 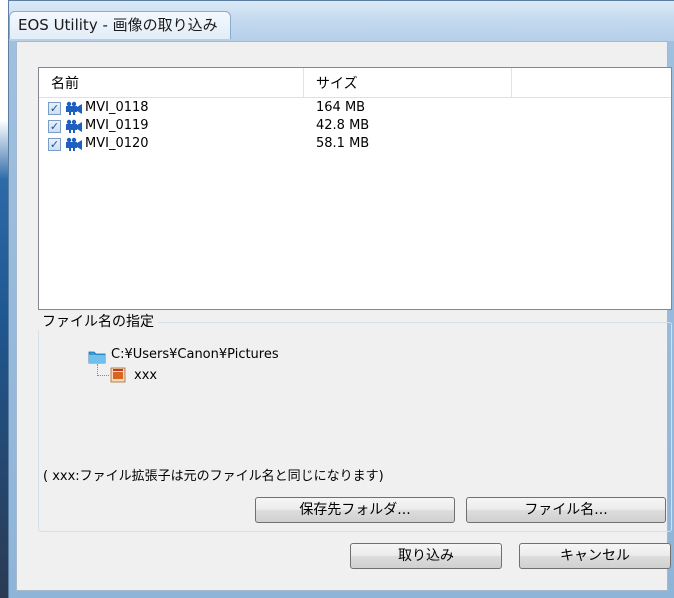 What do you see at coordinates (408, 83) in the screenshot?
I see `column-header-size: サイズ` at bounding box center [408, 83].